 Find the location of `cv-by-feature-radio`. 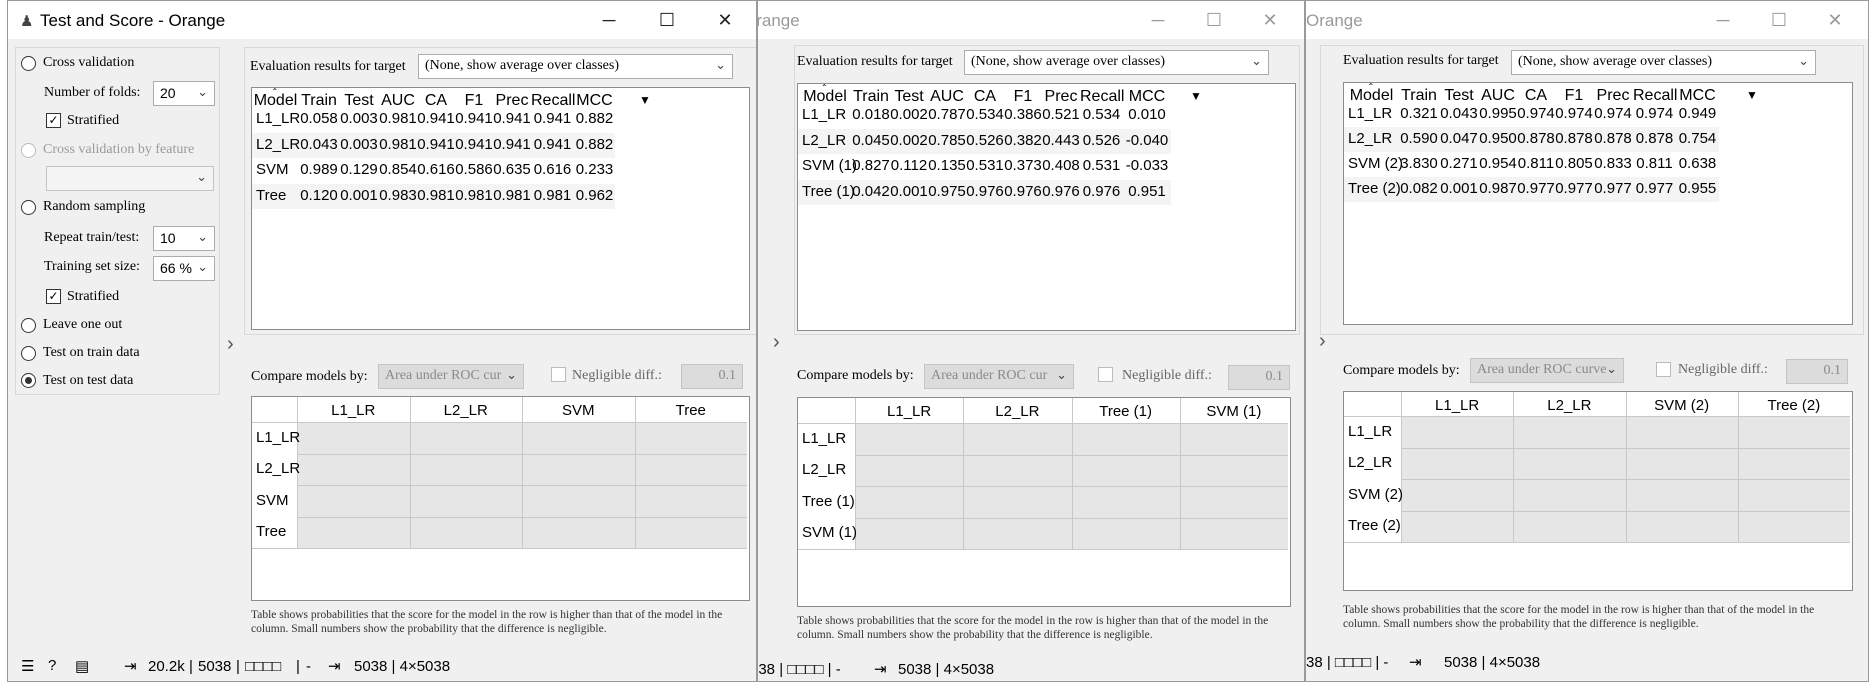

cv-by-feature-radio is located at coordinates (28, 150).